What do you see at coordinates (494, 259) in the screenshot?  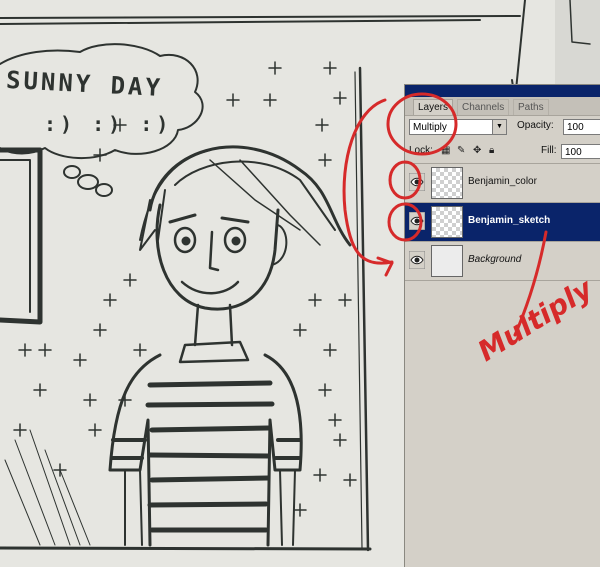 I see `layer-name: Background` at bounding box center [494, 259].